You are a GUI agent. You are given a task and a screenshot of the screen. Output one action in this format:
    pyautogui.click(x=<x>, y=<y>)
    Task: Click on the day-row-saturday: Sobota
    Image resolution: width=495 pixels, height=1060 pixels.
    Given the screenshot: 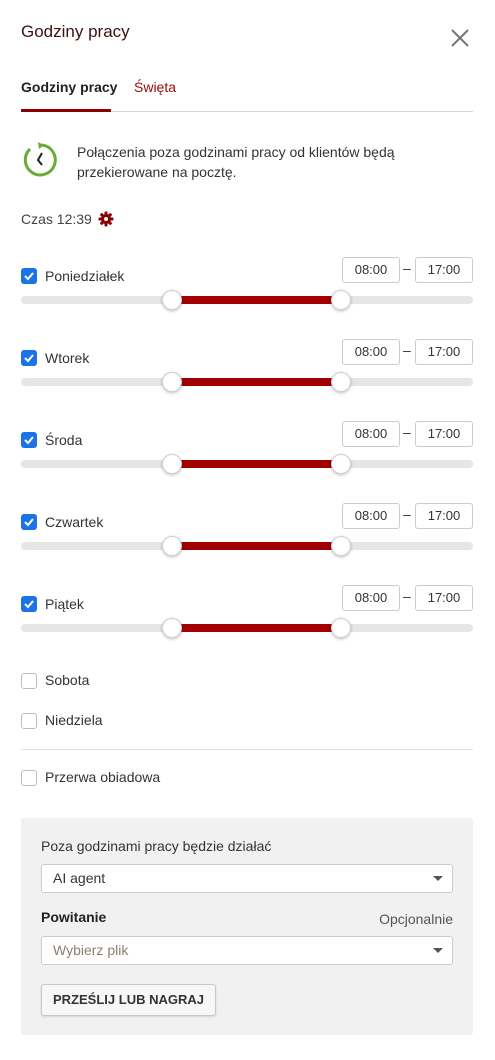 What is the action you would take?
    pyautogui.click(x=171, y=681)
    